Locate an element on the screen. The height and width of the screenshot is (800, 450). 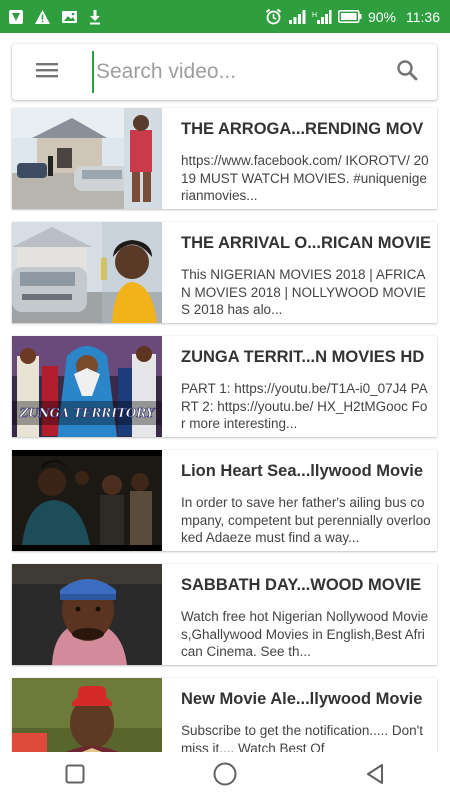
video-thumbnail: ZUNGA TERRITORY is located at coordinates (87, 386).